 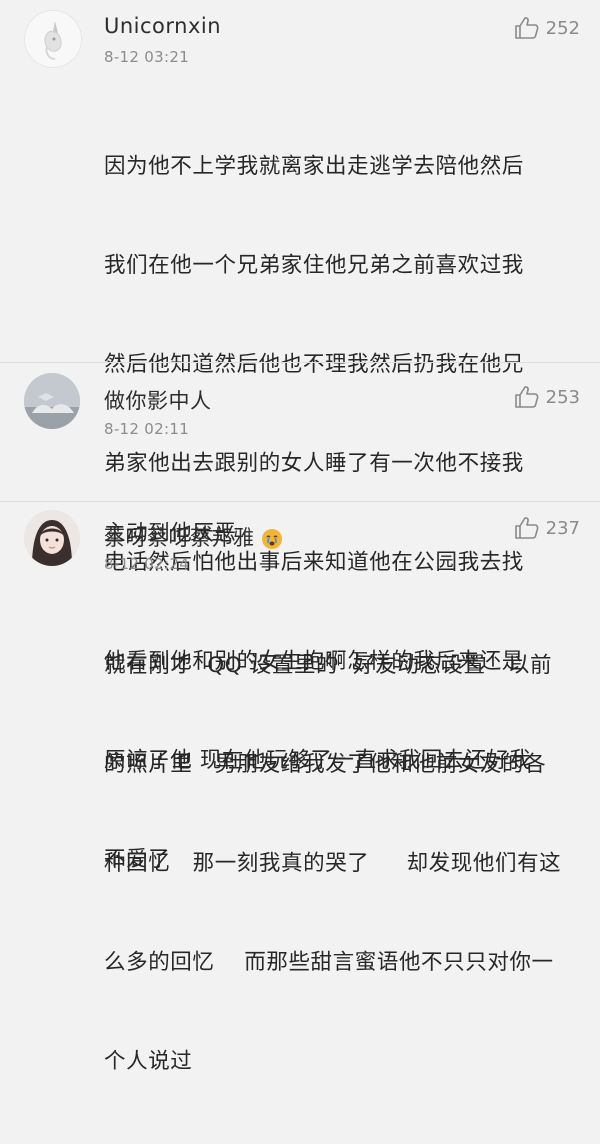 I want to click on comment-timestamp: 8-12 02:11, so click(x=147, y=429).